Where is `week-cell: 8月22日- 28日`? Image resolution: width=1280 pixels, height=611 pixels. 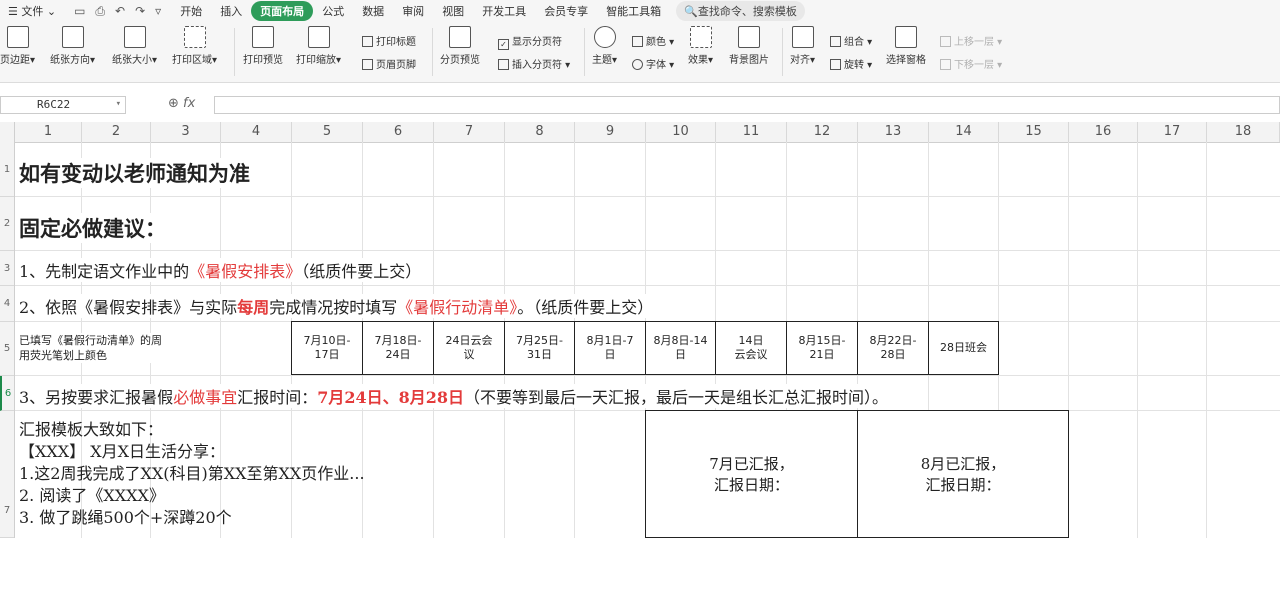
week-cell: 8月22日- 28日 is located at coordinates (893, 348).